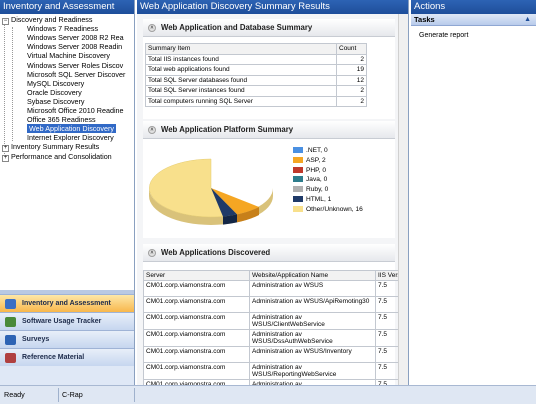  I want to click on tree-item: MySQL Discovery, so click(55, 83).